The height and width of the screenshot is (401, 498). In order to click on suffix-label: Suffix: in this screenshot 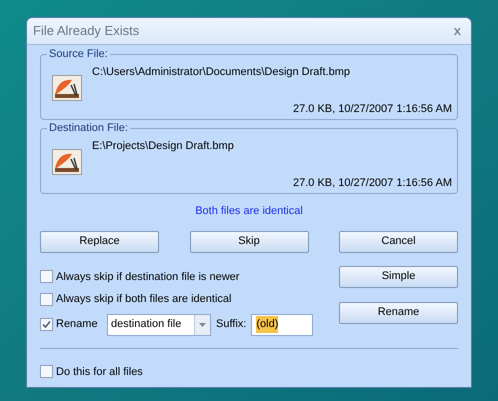, I will do `click(231, 324)`.